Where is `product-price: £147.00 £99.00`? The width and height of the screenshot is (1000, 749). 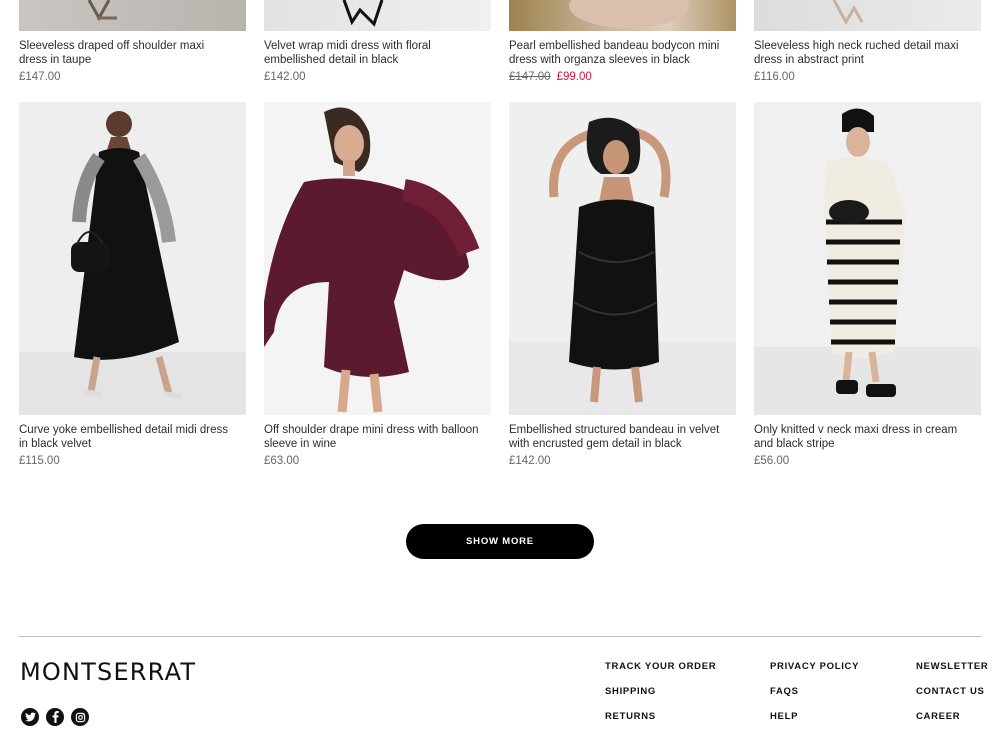 product-price: £147.00 £99.00 is located at coordinates (622, 77).